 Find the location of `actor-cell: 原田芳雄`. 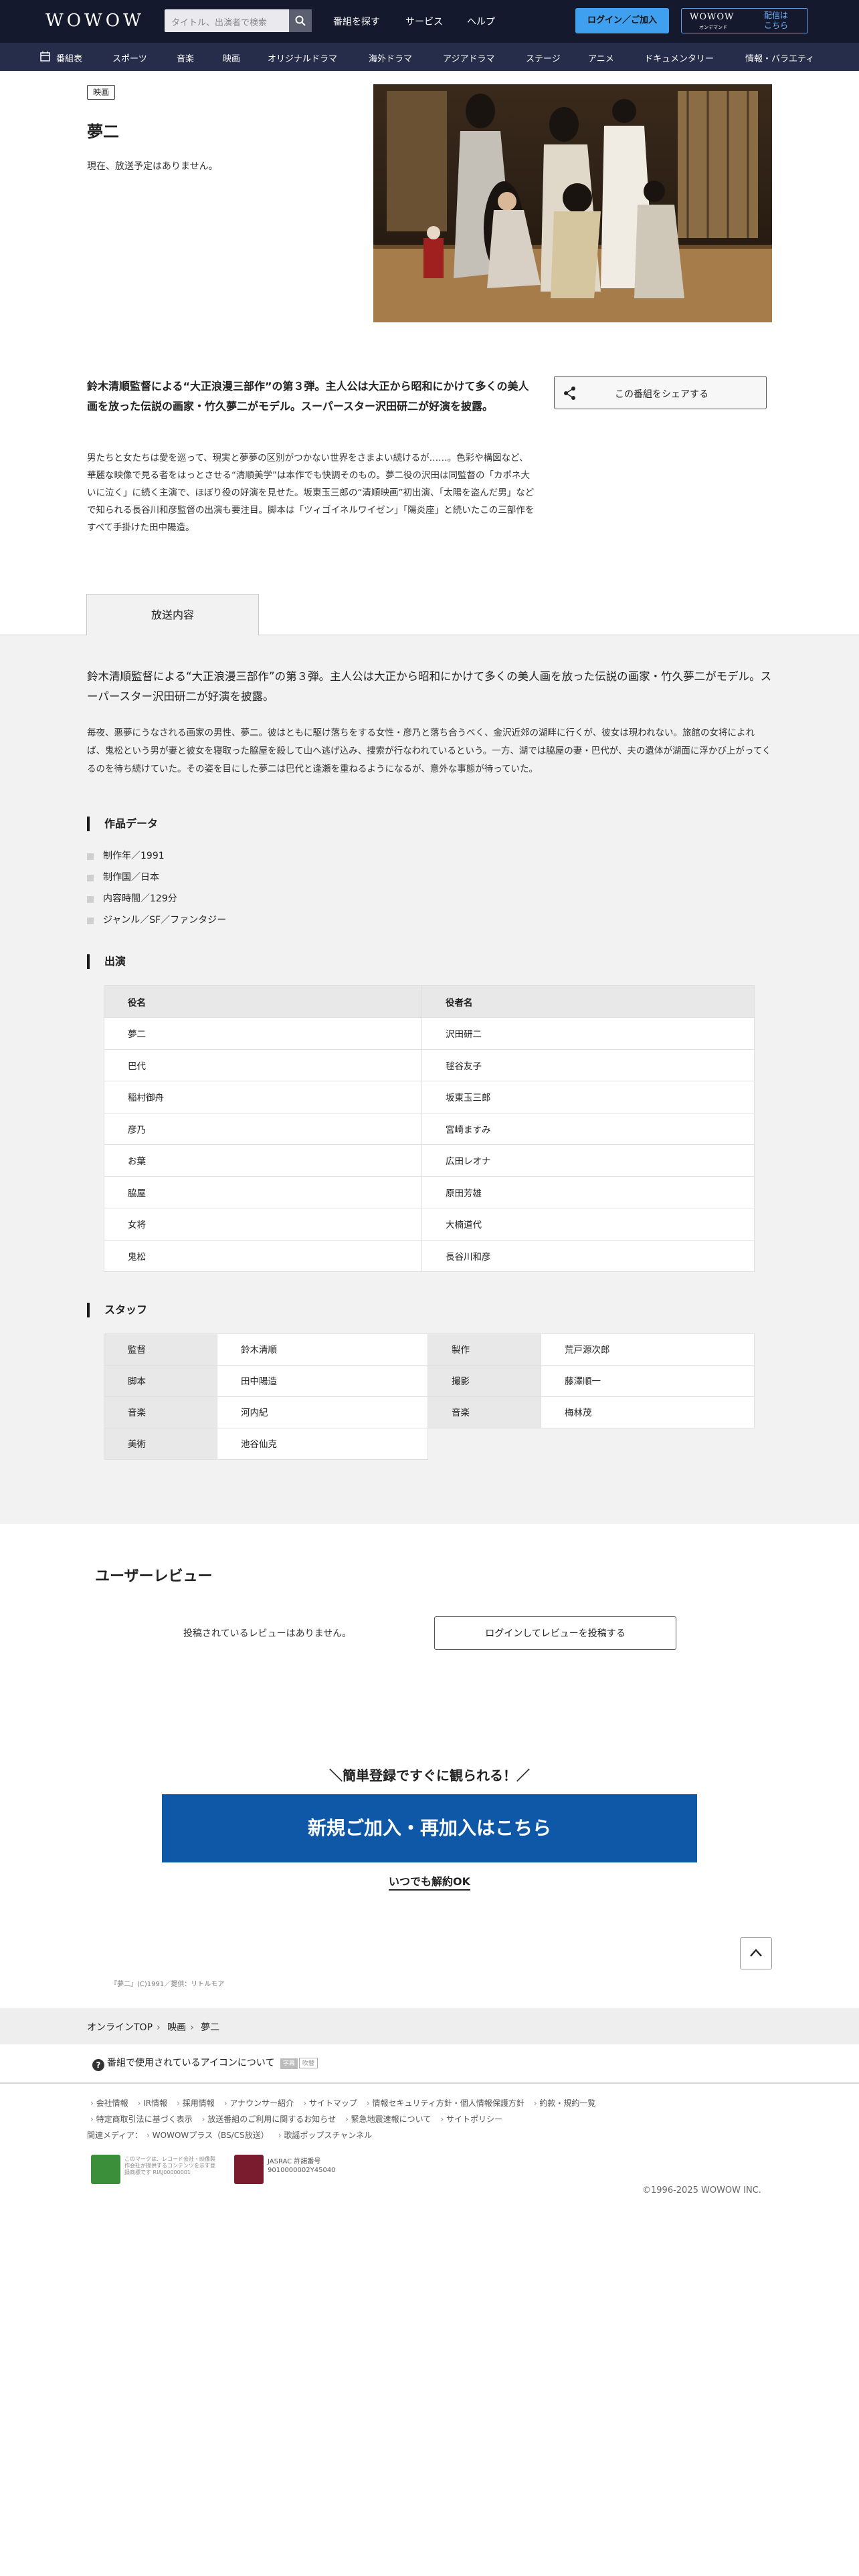

actor-cell: 原田芳雄 is located at coordinates (588, 1192).